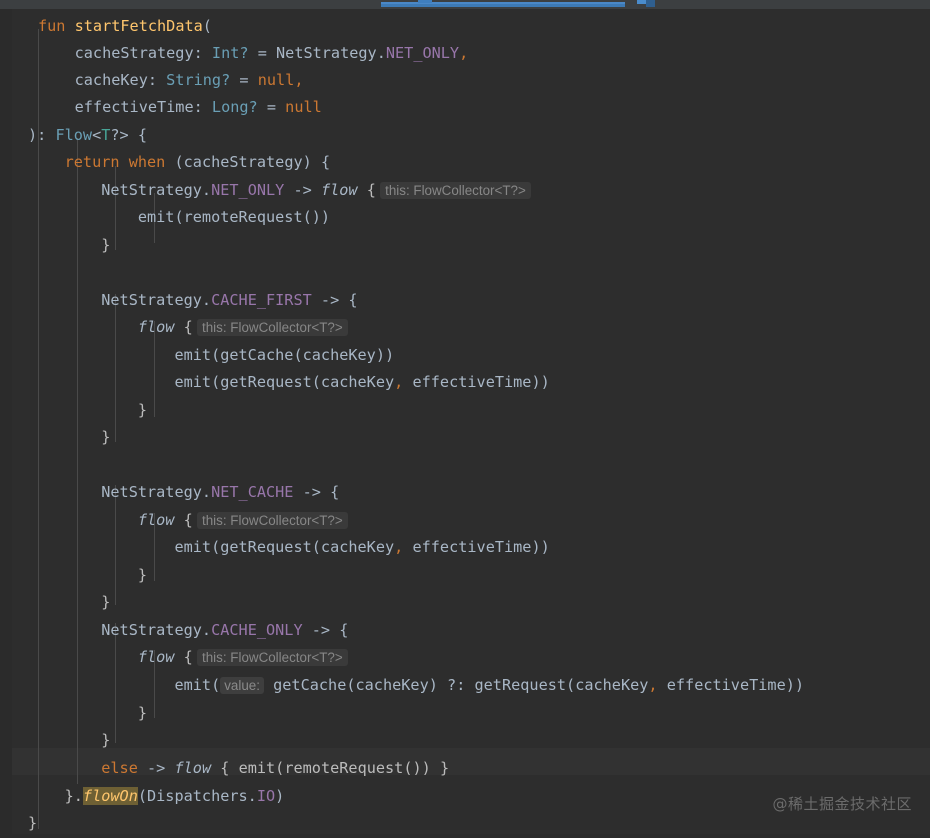 The image size is (930, 838). Describe the element at coordinates (102, 80) in the screenshot. I see `token-param-cachekey: cacheKey:` at that location.